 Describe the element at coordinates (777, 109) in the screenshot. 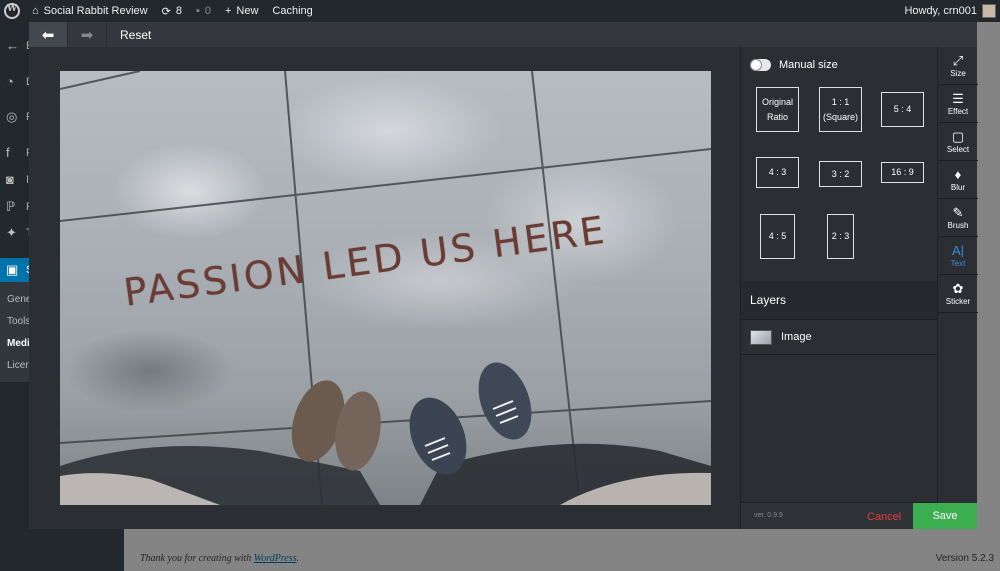

I see `ratio-original-button: Original Ratio` at that location.